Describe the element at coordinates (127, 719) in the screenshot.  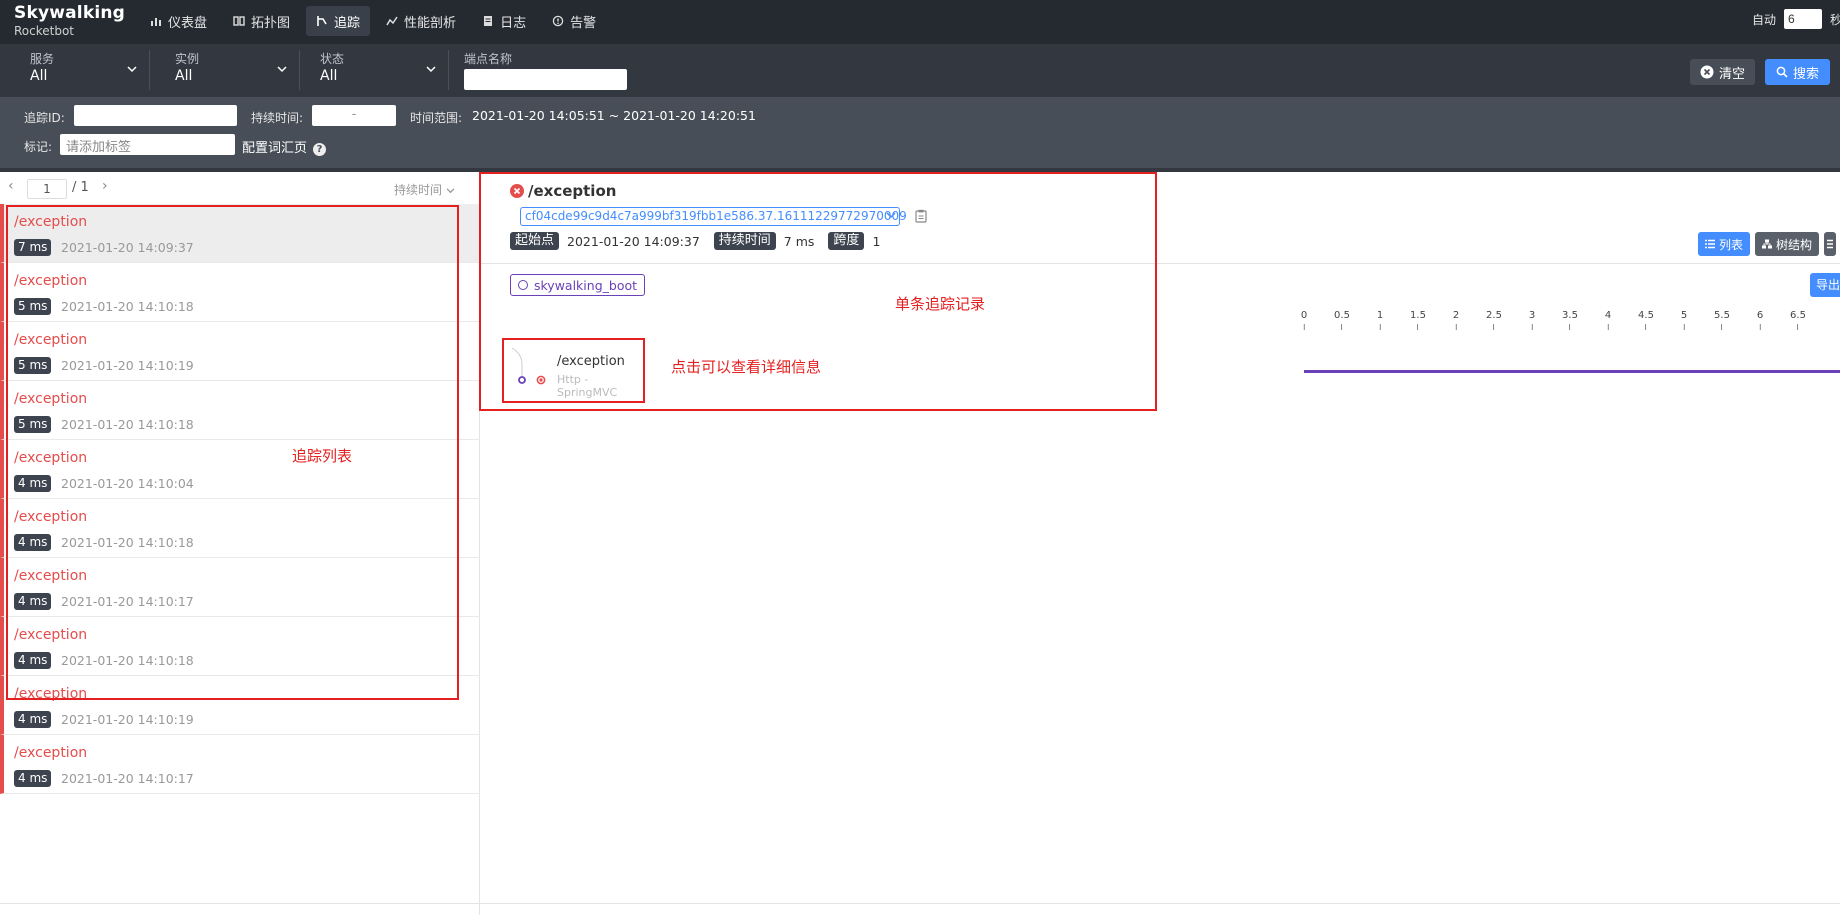
I see `trace-timestamp: 2021-01-20 14:10:19` at that location.